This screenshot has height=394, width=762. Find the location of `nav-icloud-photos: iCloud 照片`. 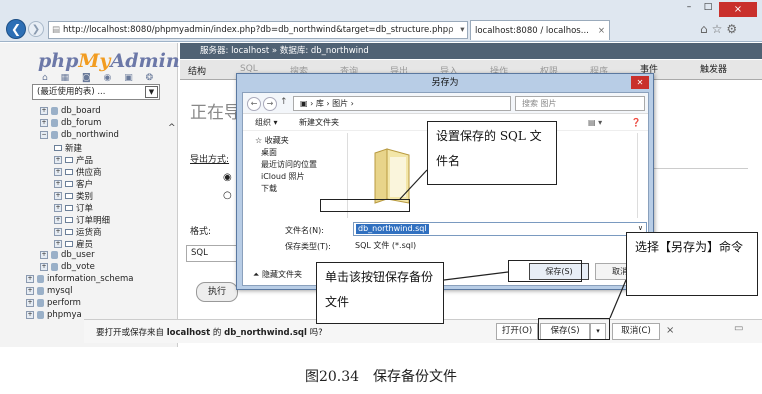

nav-icloud-photos: iCloud 照片 is located at coordinates (283, 176).